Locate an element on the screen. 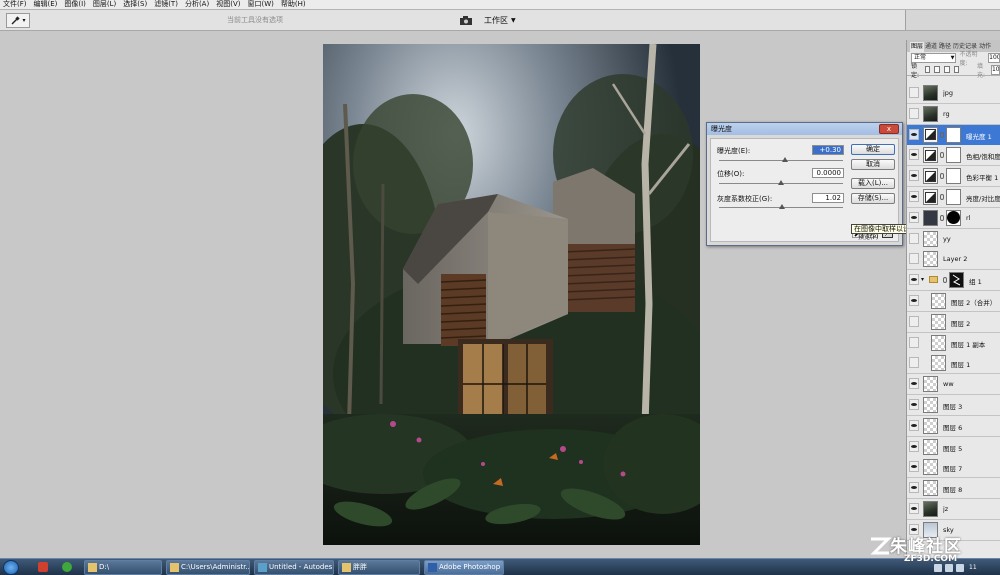 This screenshot has width=1000, height=575. layer-row: 图层 7 is located at coordinates (953, 468).